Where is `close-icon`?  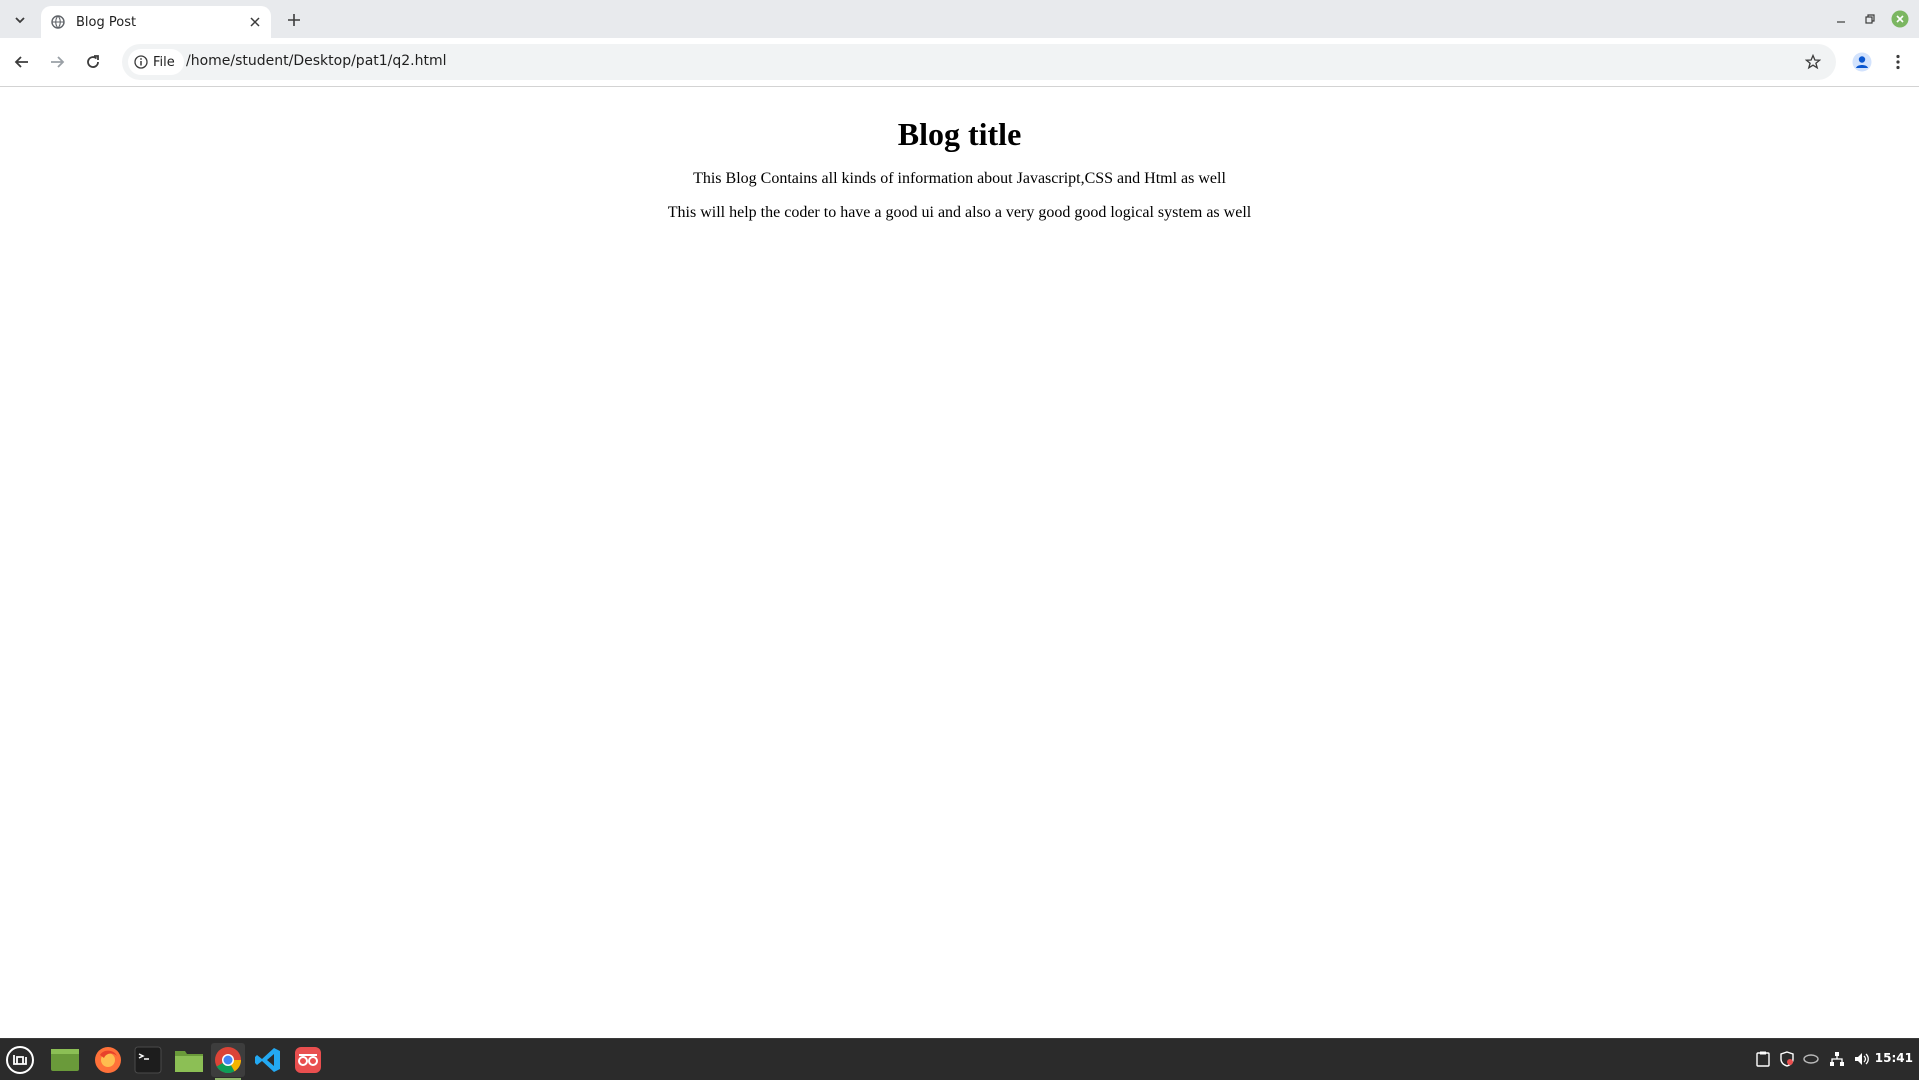 close-icon is located at coordinates (255, 22).